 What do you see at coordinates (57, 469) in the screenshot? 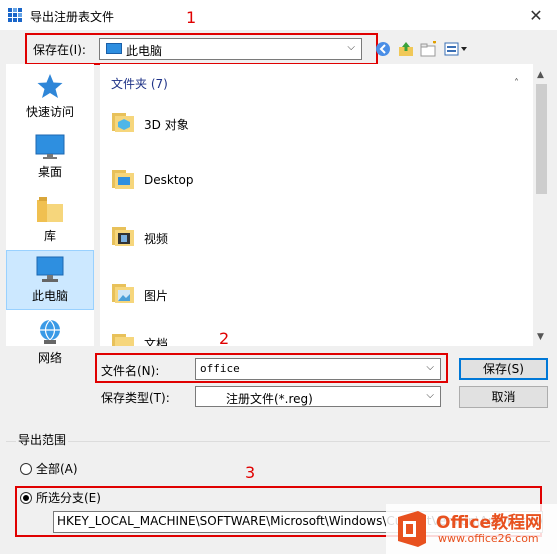
I see `radio-all-label: 全部(A)` at bounding box center [57, 469].